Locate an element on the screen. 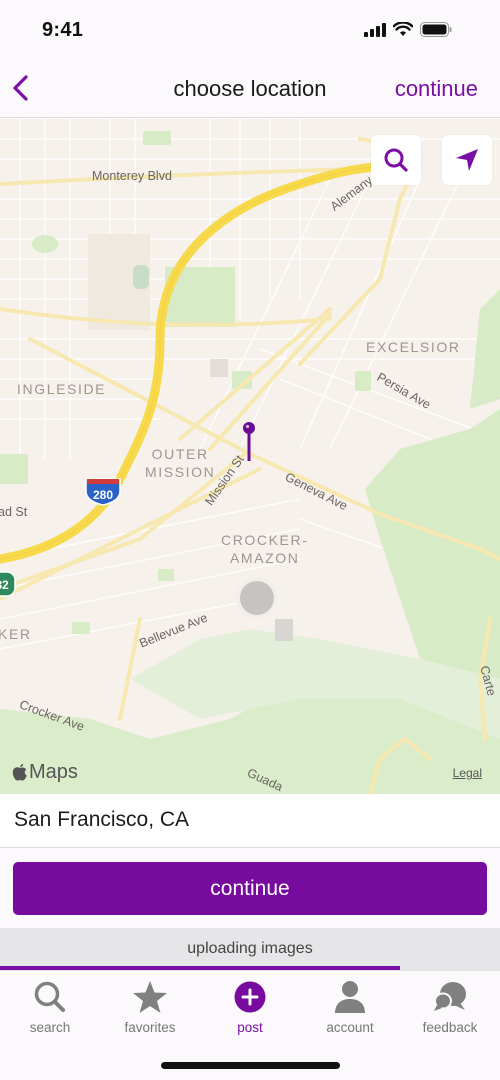  street-label-ad-st: ad St is located at coordinates (14, 512).